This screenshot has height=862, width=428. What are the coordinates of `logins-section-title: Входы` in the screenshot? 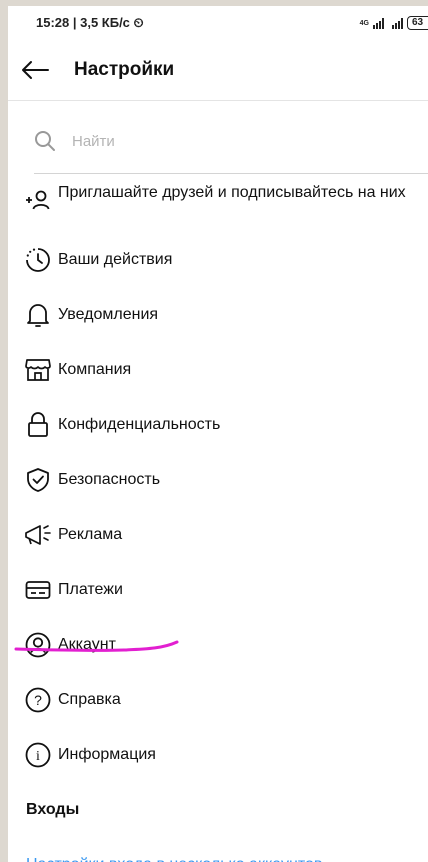 It's located at (53, 809).